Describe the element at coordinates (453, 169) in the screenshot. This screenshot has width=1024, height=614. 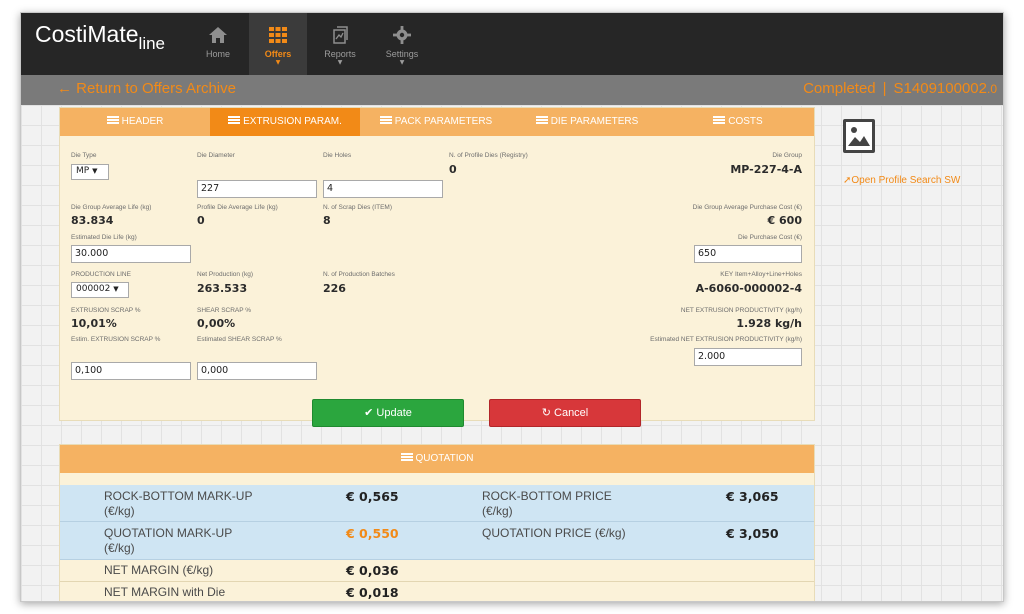
I see `n-profile-dies-value: 0` at that location.